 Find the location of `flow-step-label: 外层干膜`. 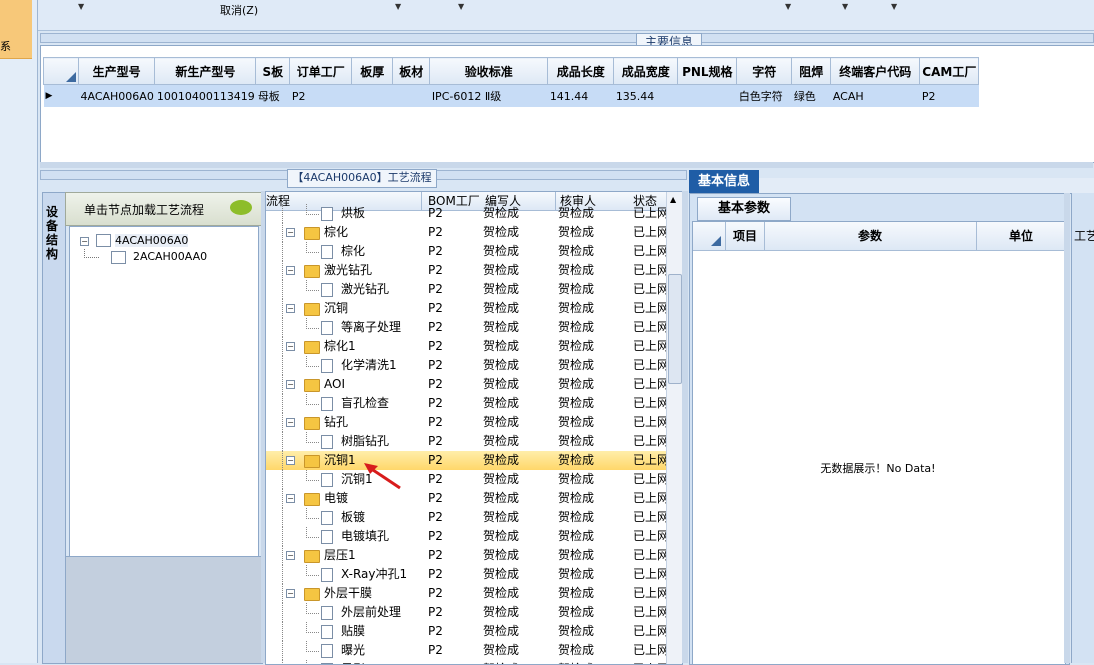

flow-step-label: 外层干膜 is located at coordinates (372, 593).